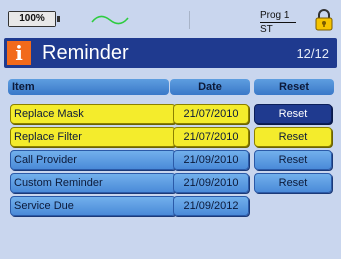  I want to click on page-counter: 12/12, so click(312, 53).